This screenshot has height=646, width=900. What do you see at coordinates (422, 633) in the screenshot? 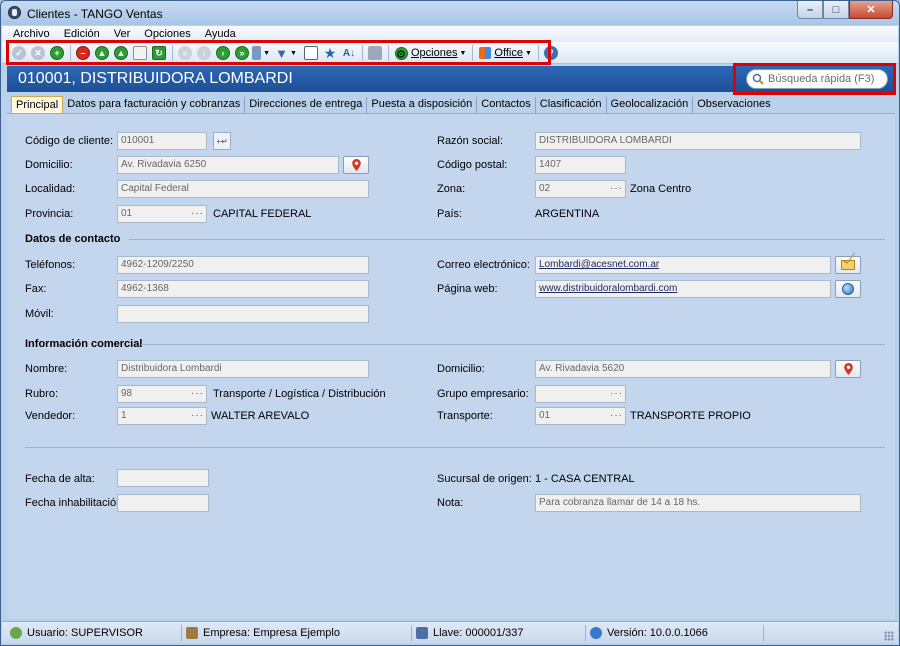
I see `key-icon` at bounding box center [422, 633].